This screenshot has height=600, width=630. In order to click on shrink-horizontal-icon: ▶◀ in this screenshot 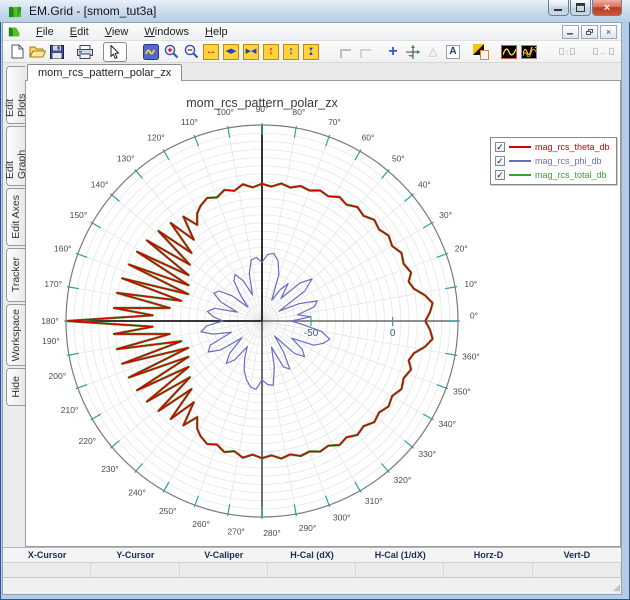, I will do `click(251, 51)`.